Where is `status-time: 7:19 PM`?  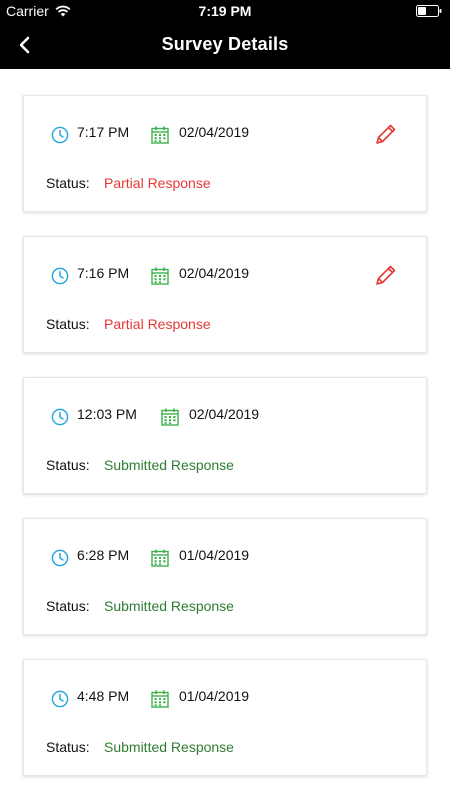 status-time: 7:19 PM is located at coordinates (225, 11).